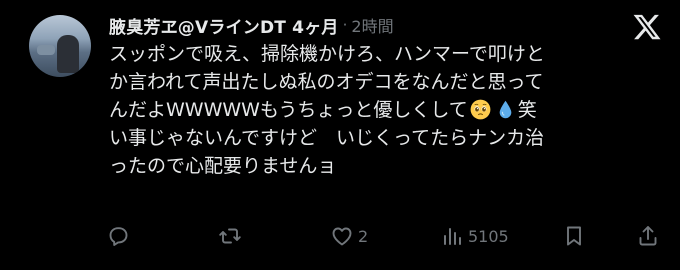 This screenshot has height=270, width=680. What do you see at coordinates (327, 54) in the screenshot?
I see `tweet-text-line-1: スッポンで吸え、掃除機かけろ、ハンマーで叩けと` at bounding box center [327, 54].